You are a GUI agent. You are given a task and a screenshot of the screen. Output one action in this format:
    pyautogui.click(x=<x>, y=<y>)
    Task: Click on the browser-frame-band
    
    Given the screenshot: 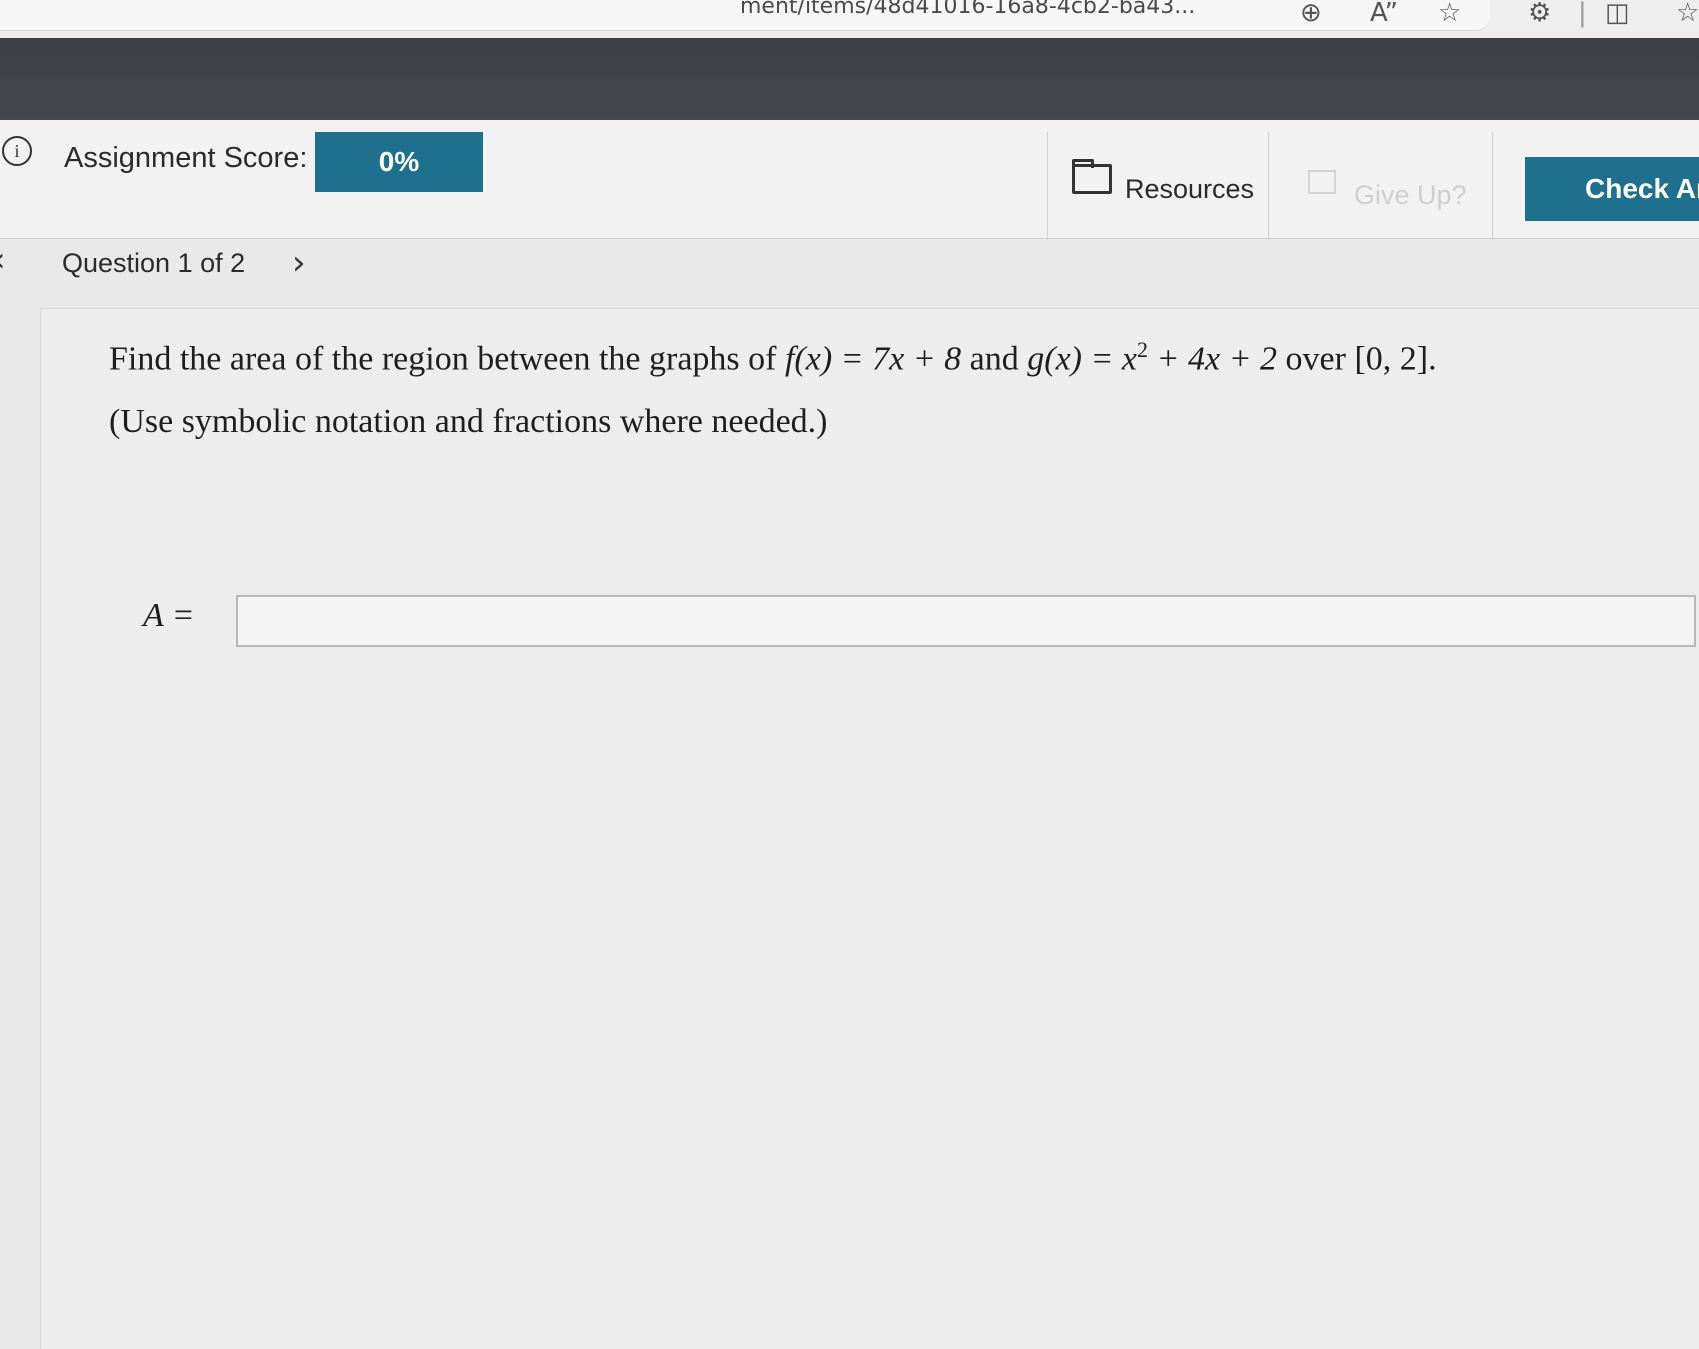 What is the action you would take?
    pyautogui.click(x=849, y=84)
    